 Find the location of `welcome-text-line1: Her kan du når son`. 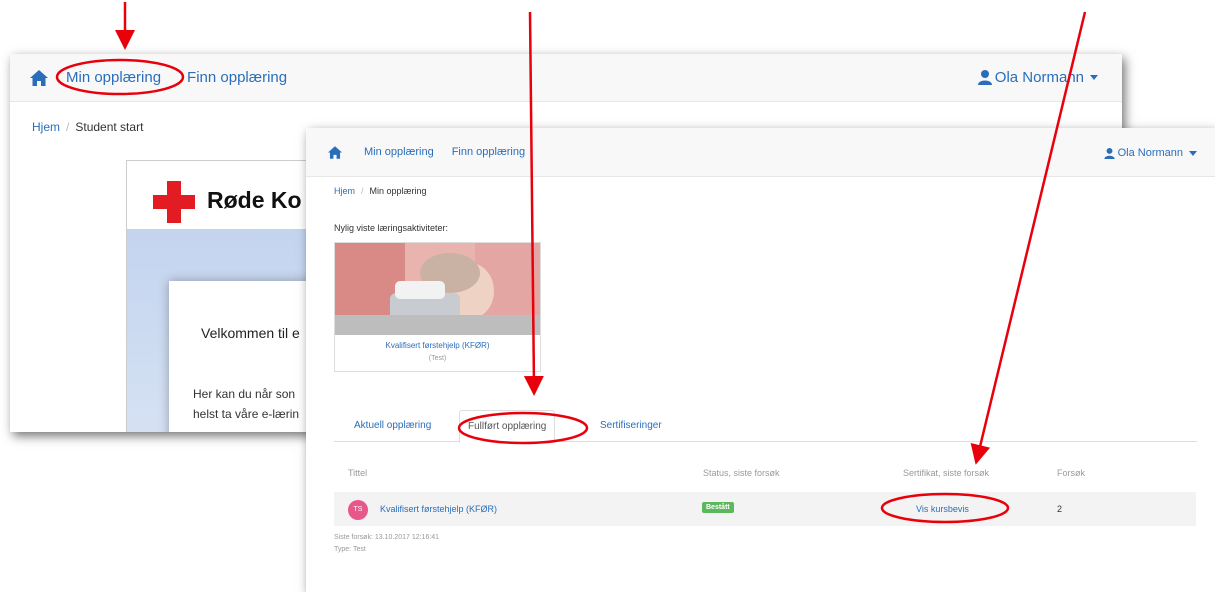

welcome-text-line1: Her kan du når son is located at coordinates (244, 394).